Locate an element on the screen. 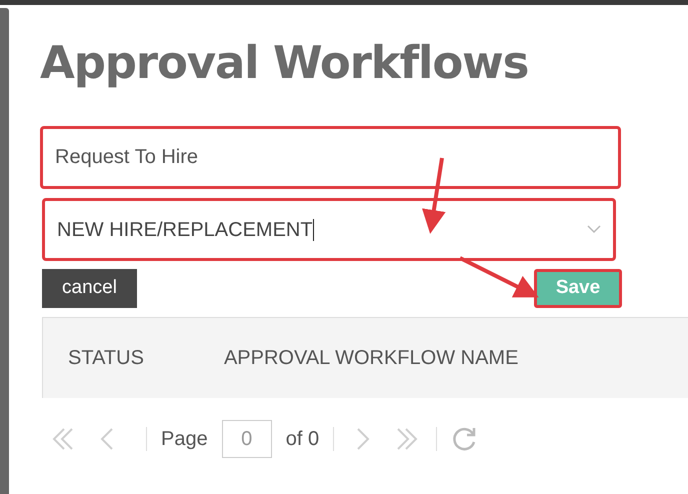  column-header: STATUS is located at coordinates (106, 358).